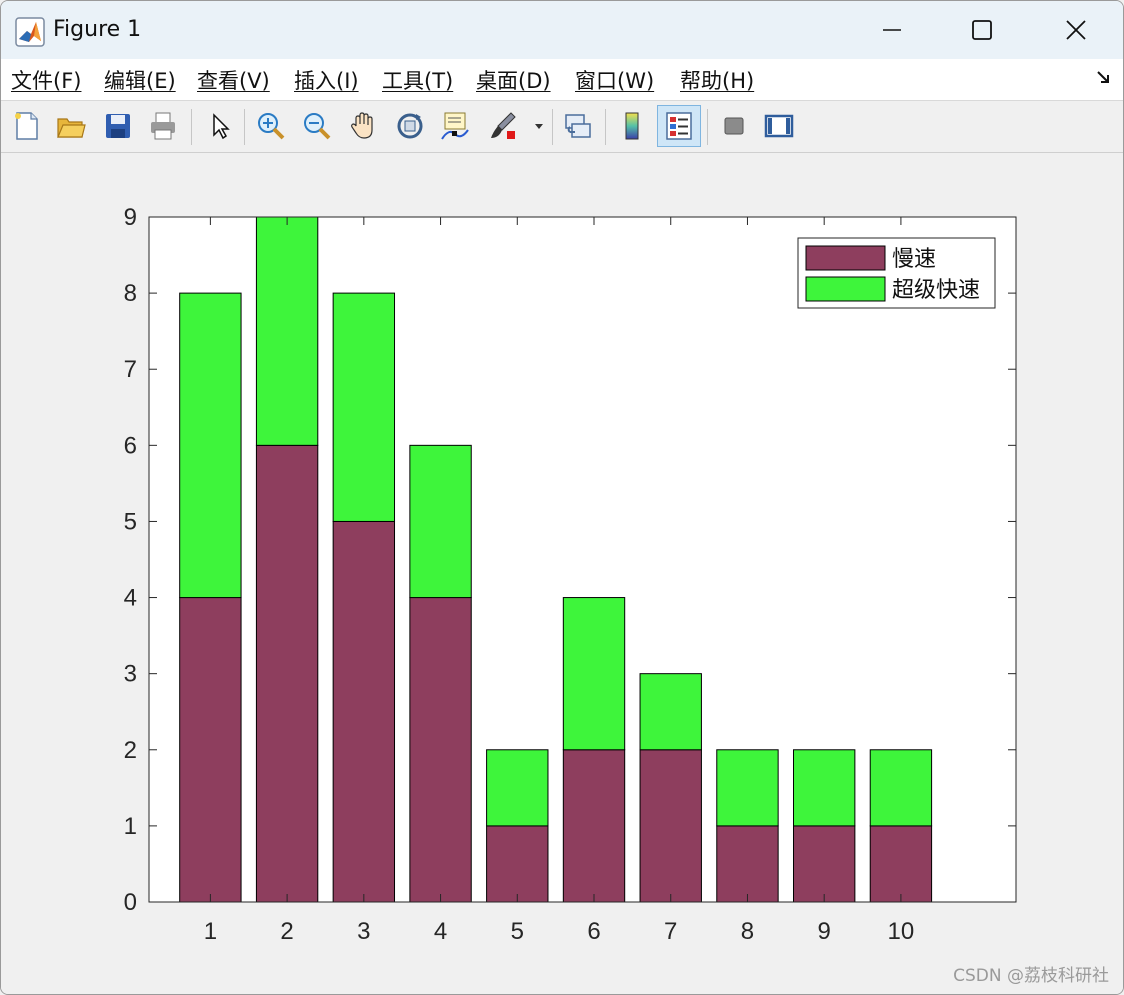 The height and width of the screenshot is (995, 1124). What do you see at coordinates (130, 750) in the screenshot?
I see `y-tick-label: 2` at bounding box center [130, 750].